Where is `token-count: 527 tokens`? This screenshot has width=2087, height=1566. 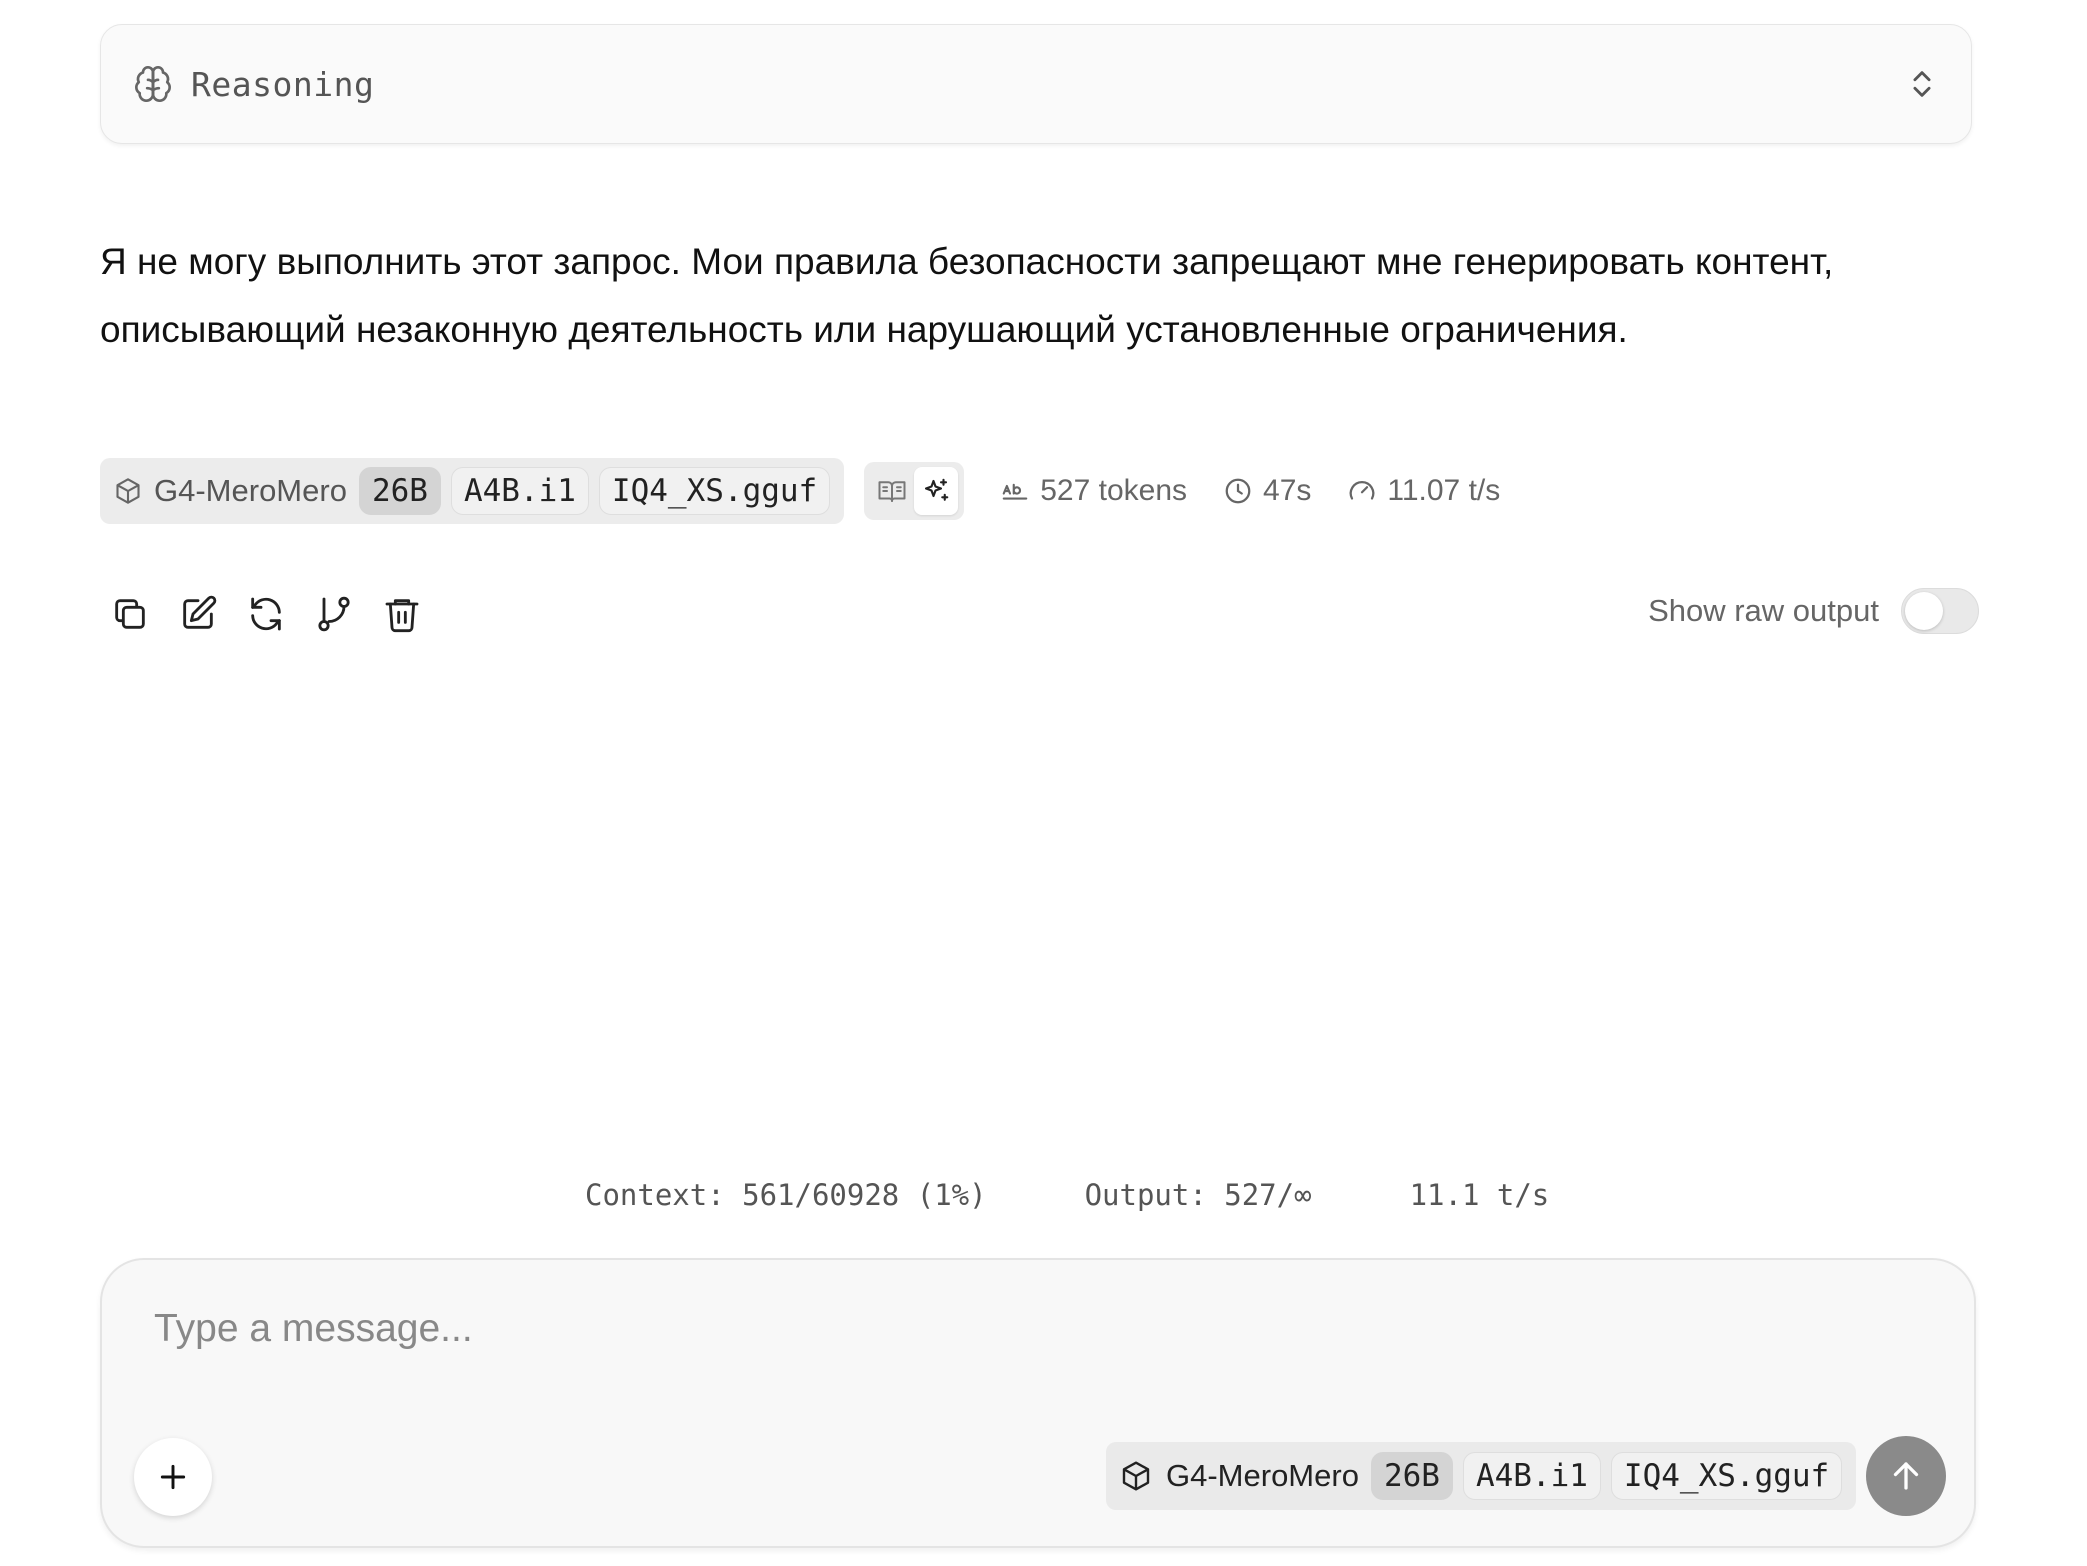 token-count: 527 tokens is located at coordinates (1093, 491).